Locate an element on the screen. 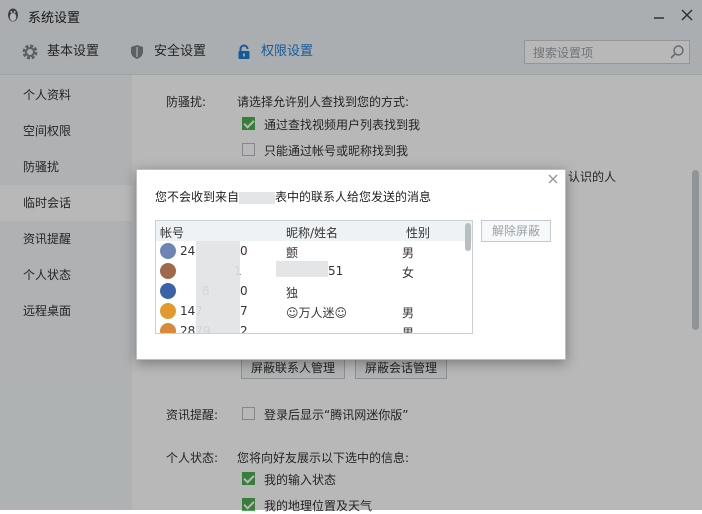 Image resolution: width=702 pixels, height=514 pixels. list-scrollbar is located at coordinates (468, 237).